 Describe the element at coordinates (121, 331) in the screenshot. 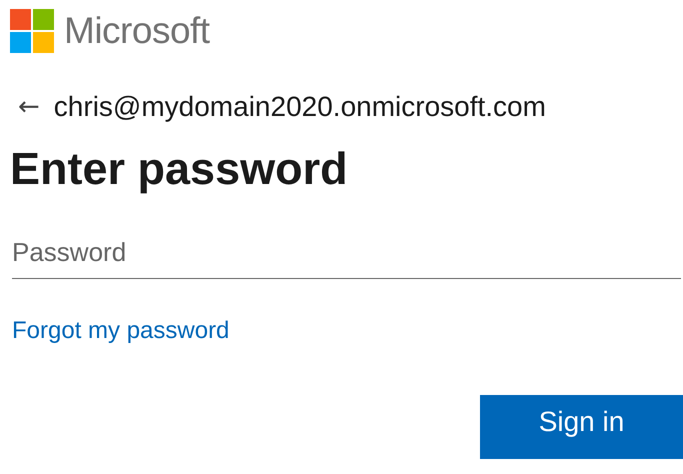

I see `forgot-password-link: Forgot my password` at that location.